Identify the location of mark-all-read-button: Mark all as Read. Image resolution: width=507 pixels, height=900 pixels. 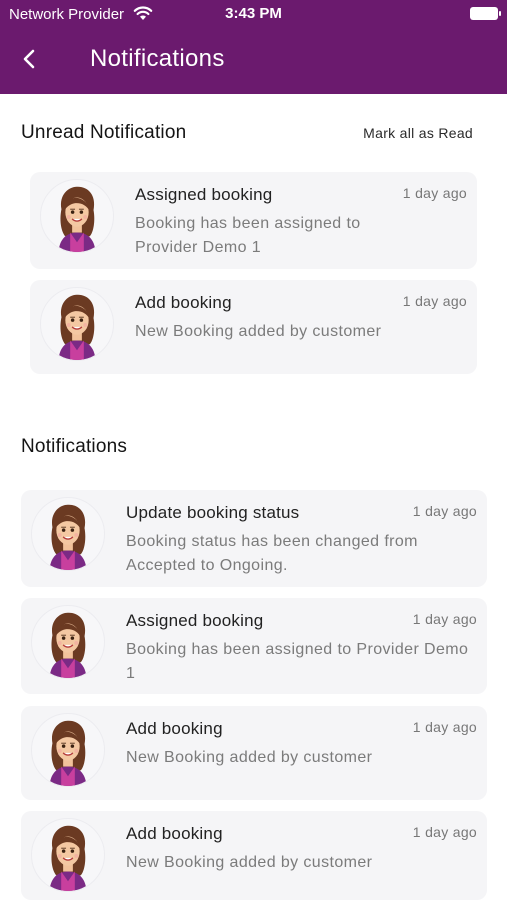
(418, 133).